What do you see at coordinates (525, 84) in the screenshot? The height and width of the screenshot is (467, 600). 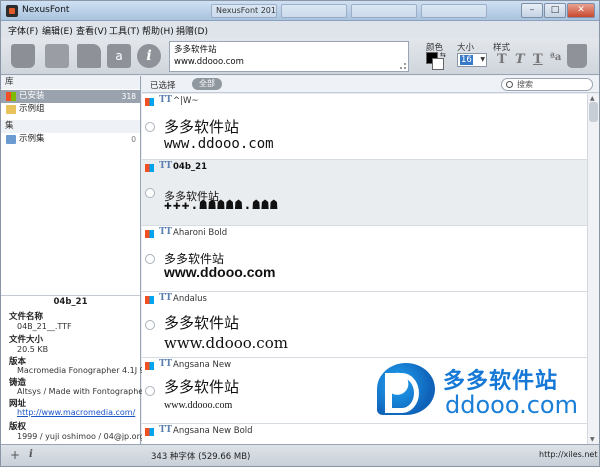 I see `search-placeholder: 搜索` at bounding box center [525, 84].